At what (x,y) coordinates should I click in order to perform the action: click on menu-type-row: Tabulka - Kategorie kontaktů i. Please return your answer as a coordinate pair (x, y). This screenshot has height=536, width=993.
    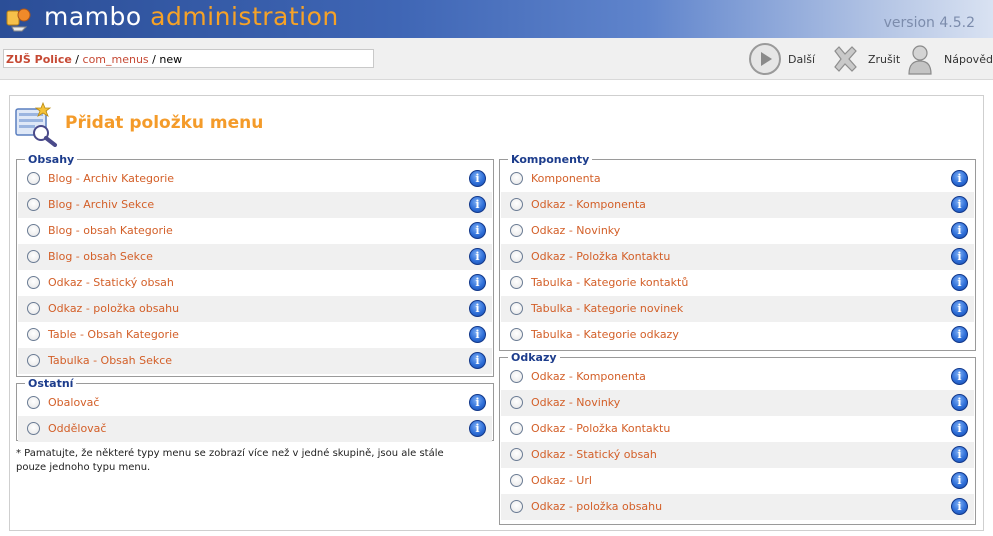
    Looking at the image, I should click on (737, 283).